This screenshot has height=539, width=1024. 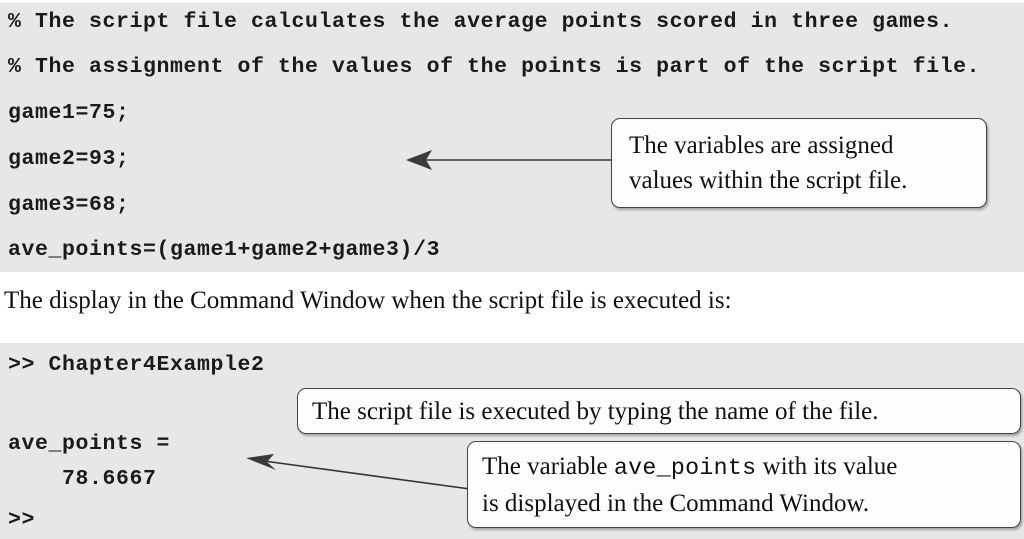 I want to click on callout-displayed-line-2: is displayed in the Command Window., so click(x=676, y=503).